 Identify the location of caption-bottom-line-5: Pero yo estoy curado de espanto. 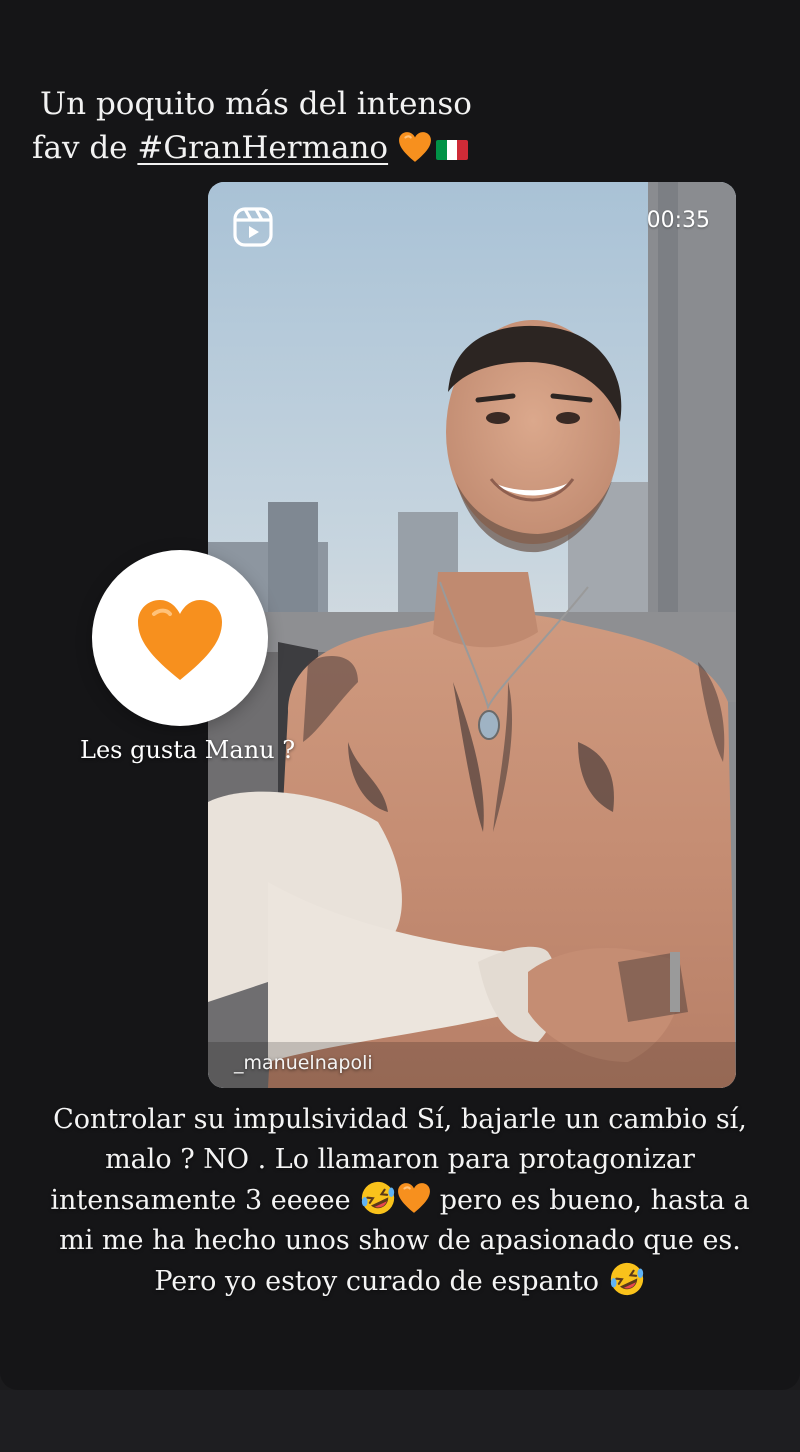
(400, 1281).